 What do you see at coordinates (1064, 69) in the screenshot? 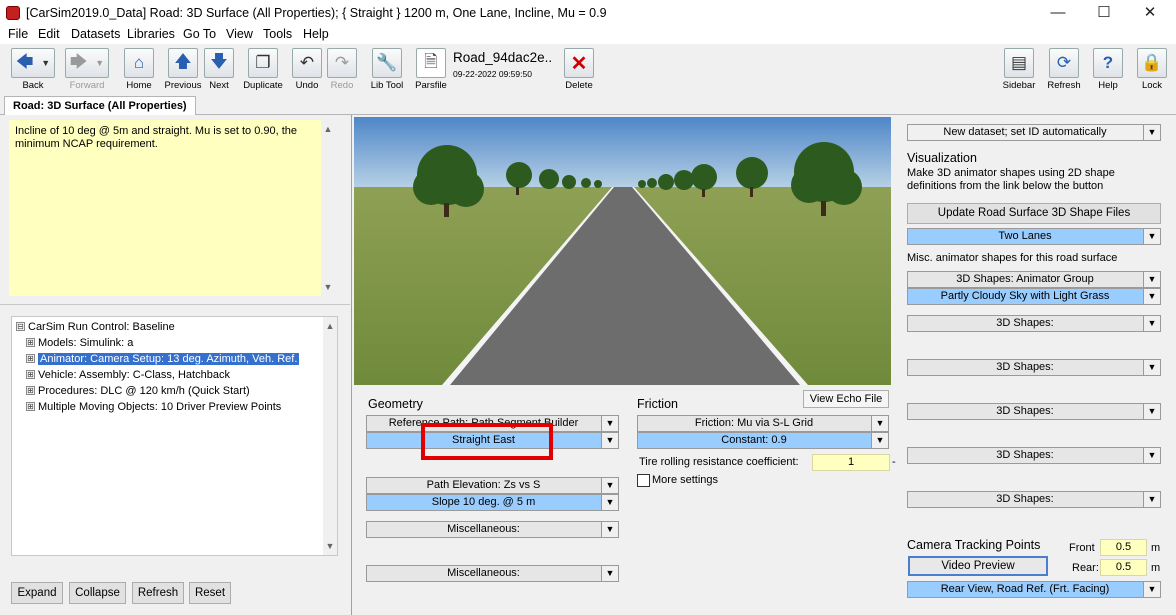
I see `refresh-button: ⟳ Refresh` at bounding box center [1064, 69].